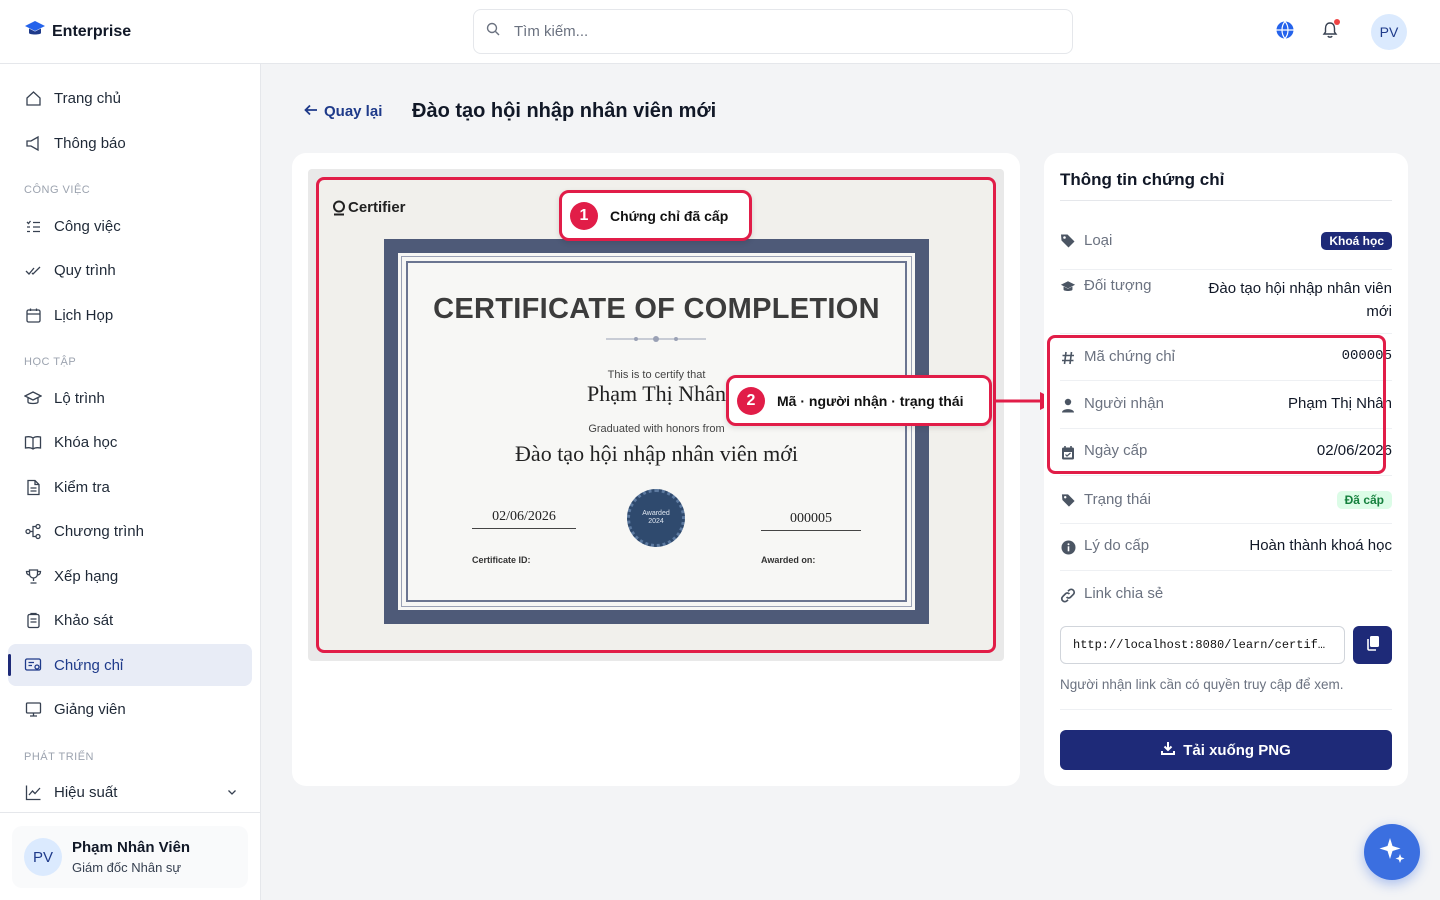 The image size is (1440, 900). What do you see at coordinates (130, 487) in the screenshot?
I see `sidebar-item-tests: Kiểm tra` at bounding box center [130, 487].